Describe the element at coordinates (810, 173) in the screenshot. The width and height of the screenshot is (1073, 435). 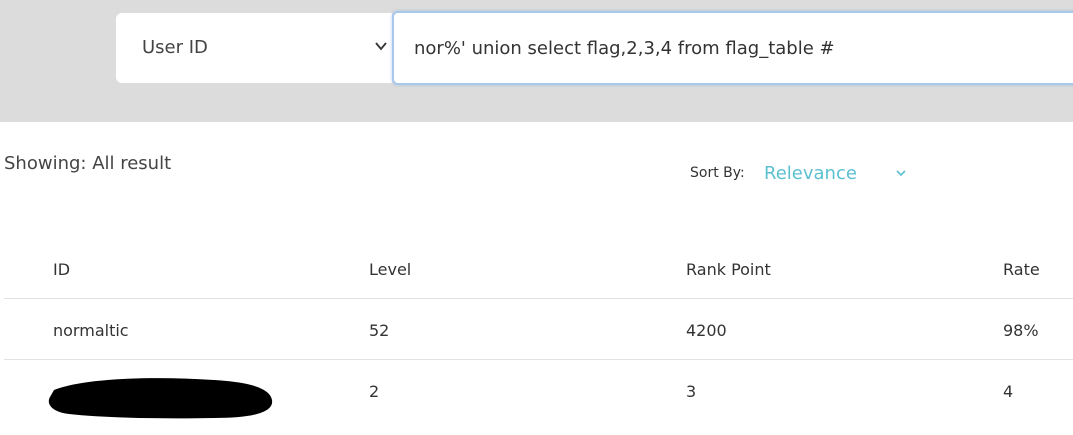
I see `sort-select: Relevance` at that location.